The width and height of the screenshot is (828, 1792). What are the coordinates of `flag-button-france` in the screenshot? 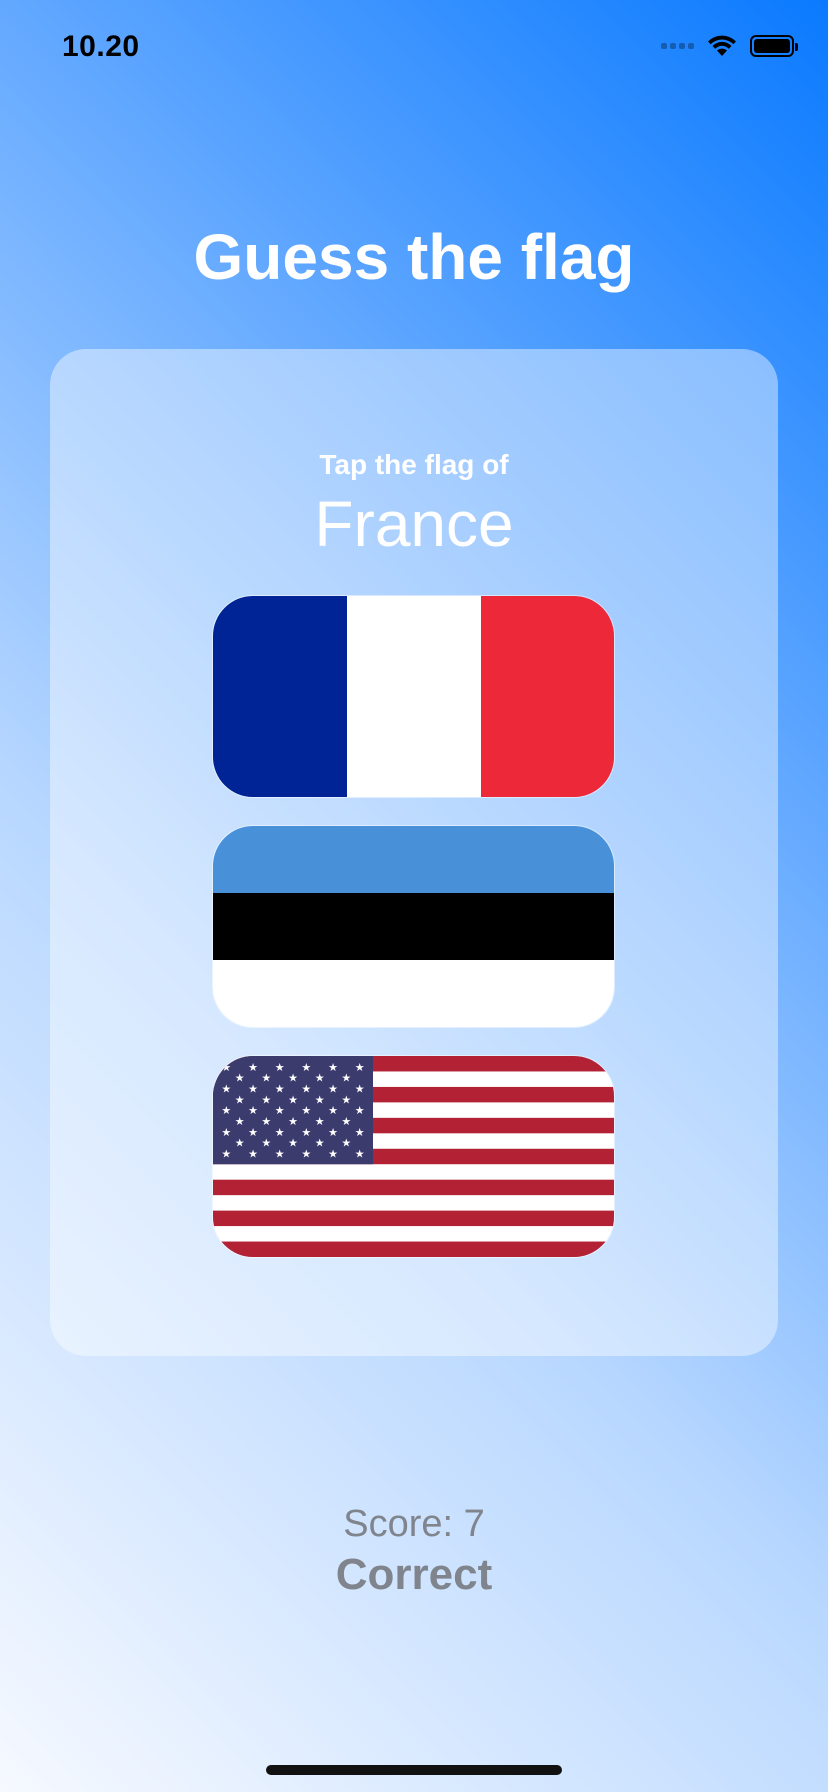 It's located at (413, 696).